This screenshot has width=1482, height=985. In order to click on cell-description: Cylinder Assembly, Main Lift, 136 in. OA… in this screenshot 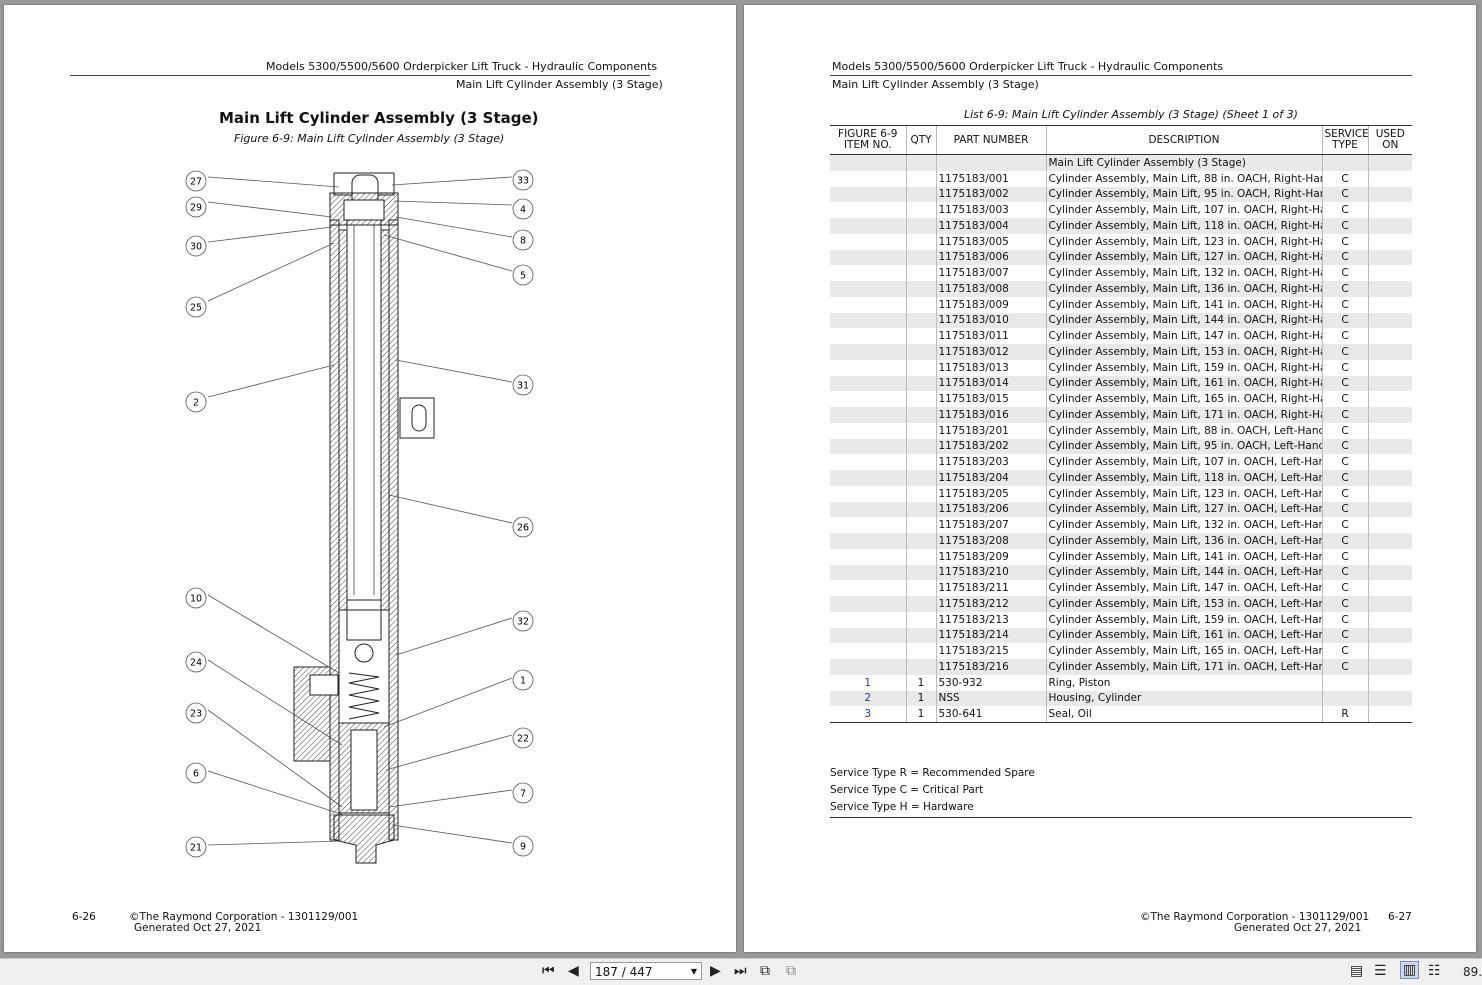, I will do `click(1183, 289)`.